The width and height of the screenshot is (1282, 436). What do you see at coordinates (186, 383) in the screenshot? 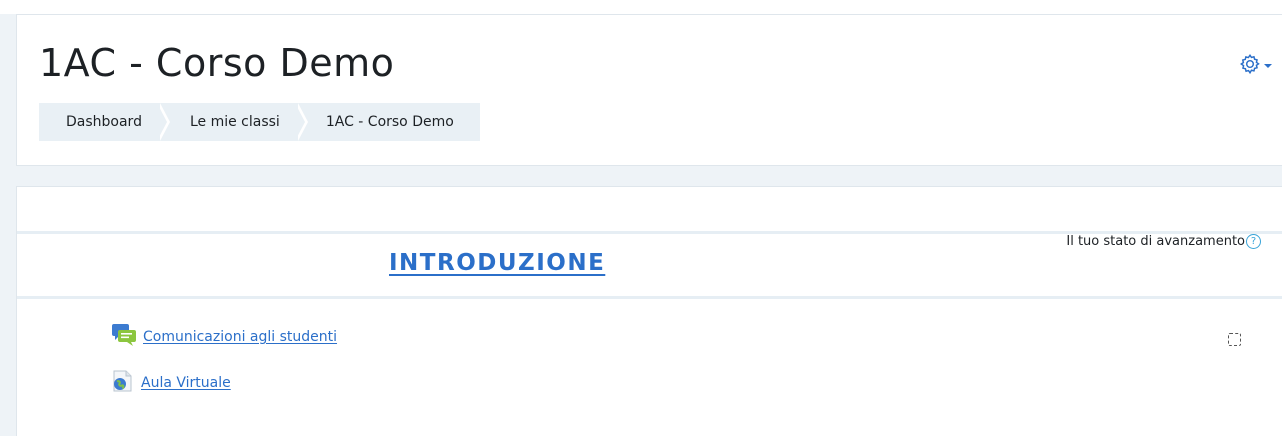
I see `activity-link: Aula Virtuale` at bounding box center [186, 383].